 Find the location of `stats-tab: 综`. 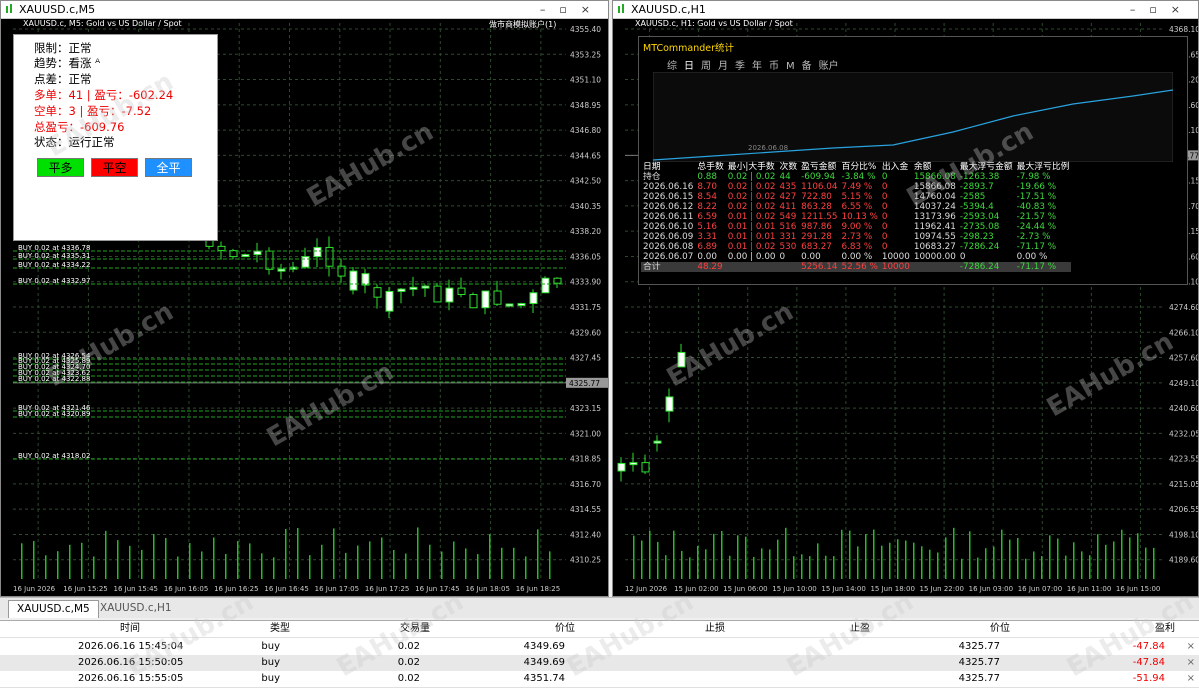

stats-tab: 综 is located at coordinates (672, 66).